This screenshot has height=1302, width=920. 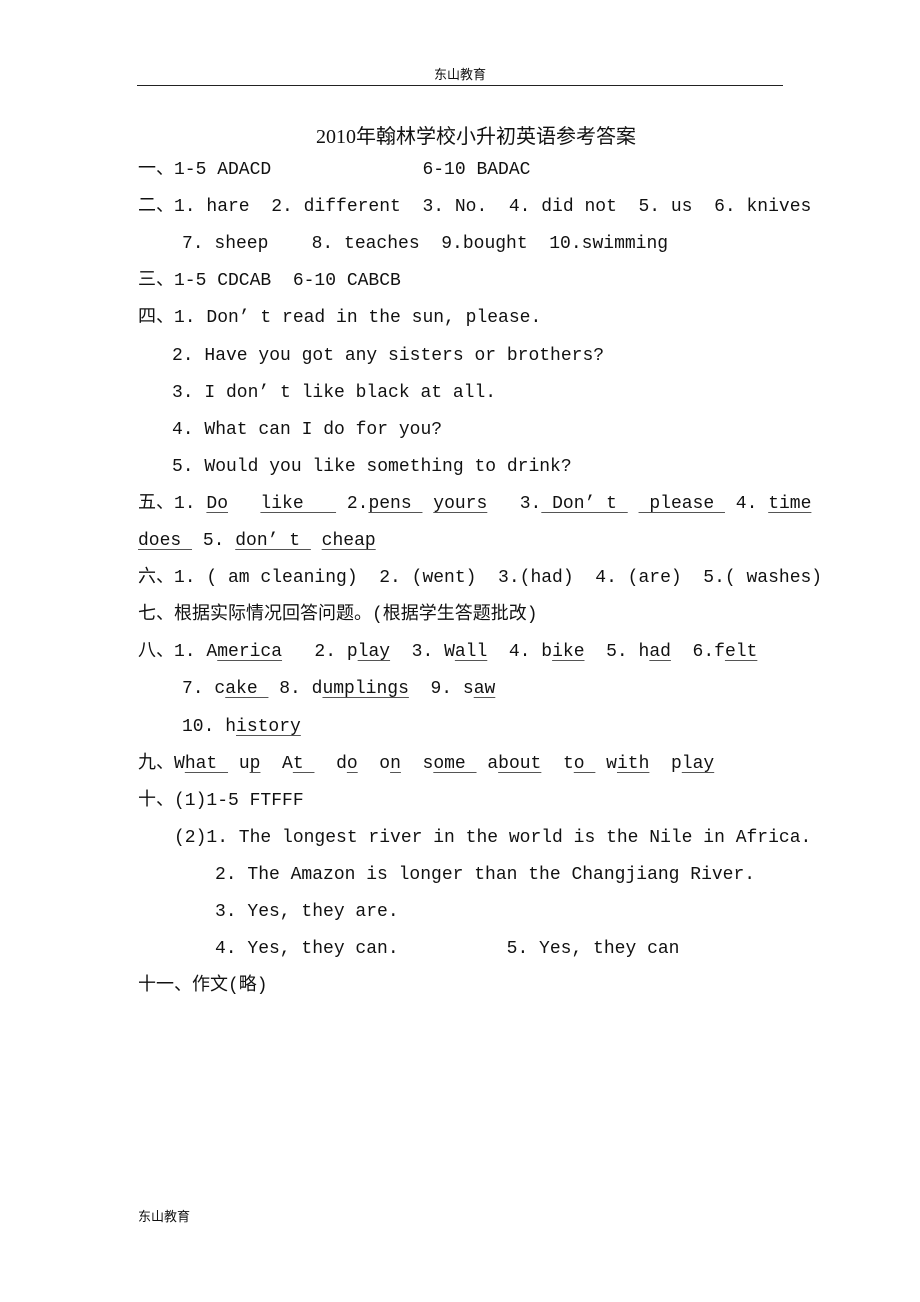 I want to click on underlined-answer: elt, so click(x=741, y=652).